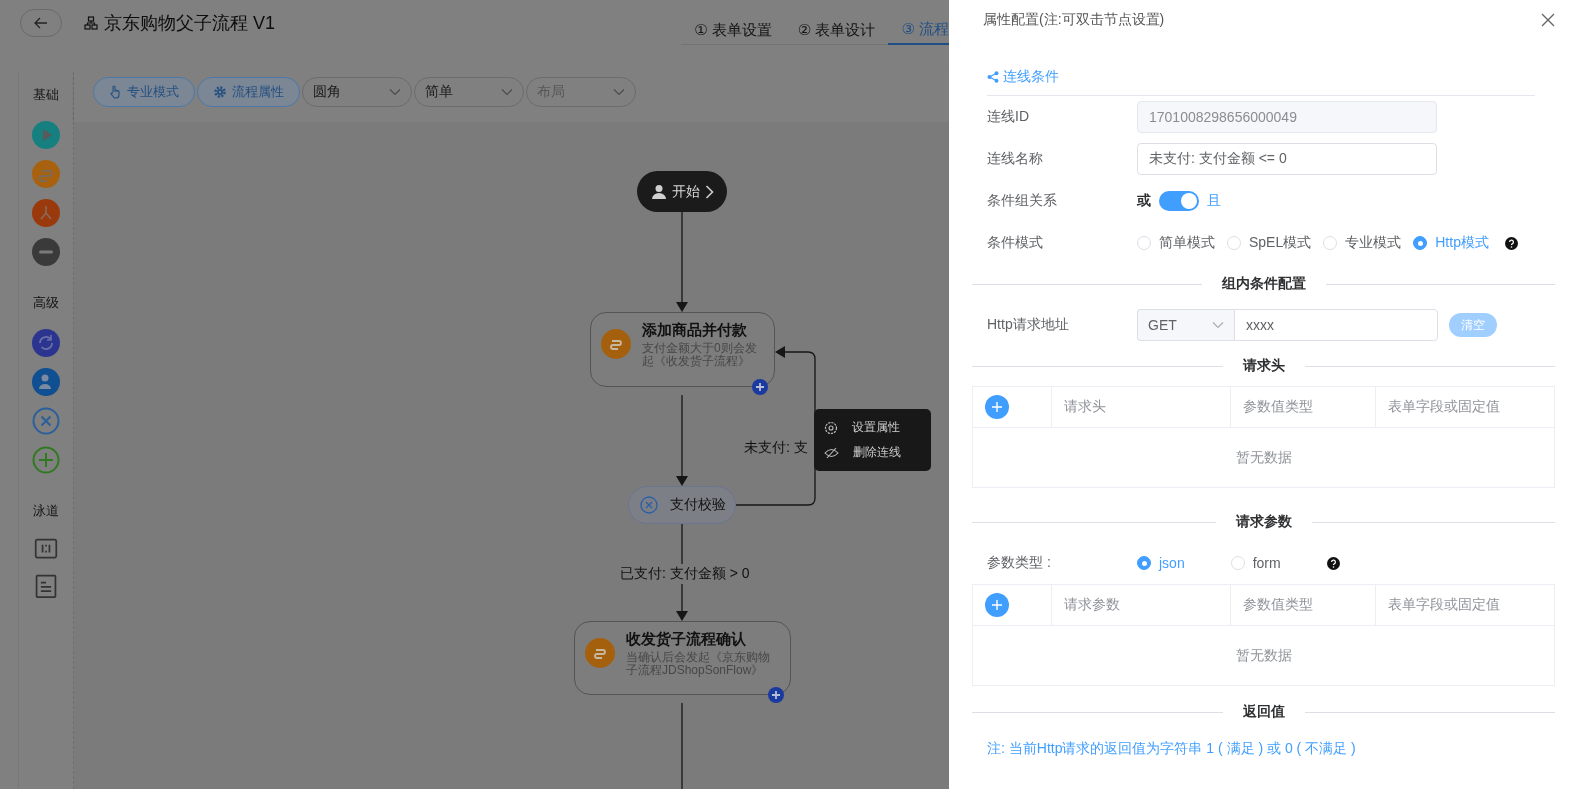  What do you see at coordinates (1008, 117) in the screenshot?
I see `field-label: 连线ID` at bounding box center [1008, 117].